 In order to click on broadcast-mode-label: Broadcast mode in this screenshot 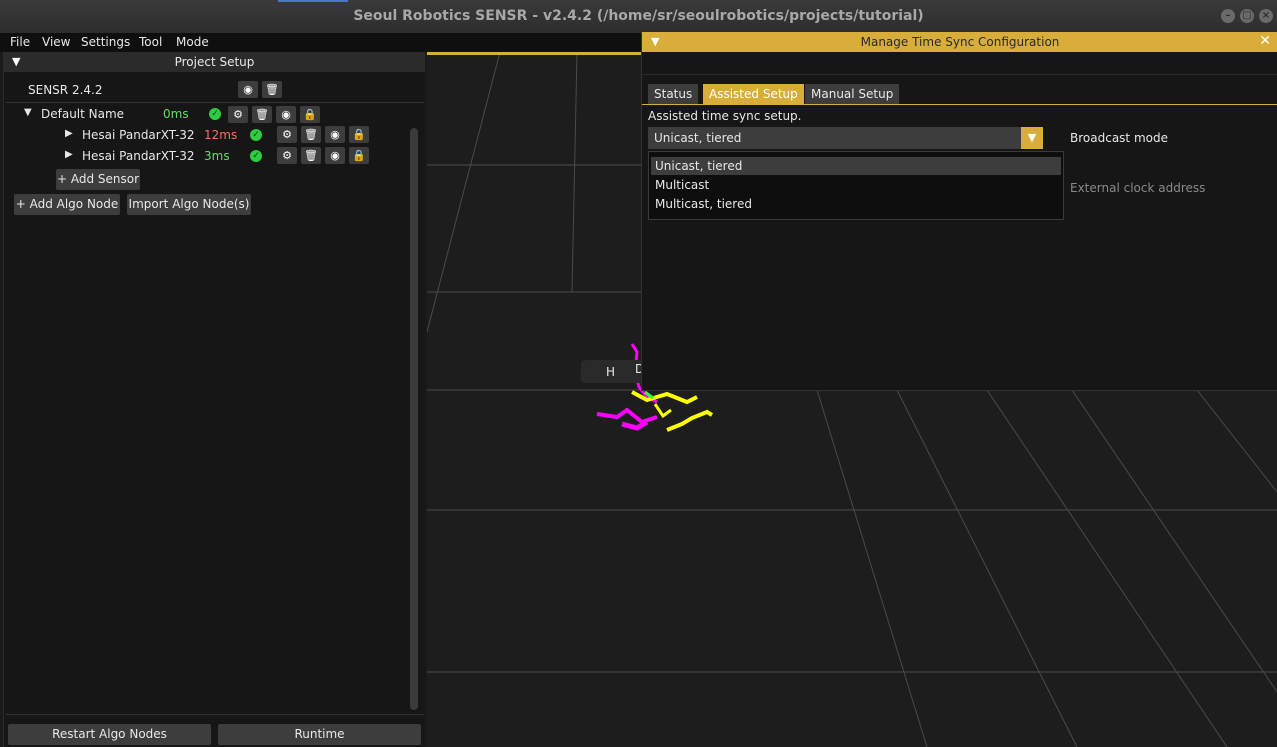, I will do `click(1119, 138)`.